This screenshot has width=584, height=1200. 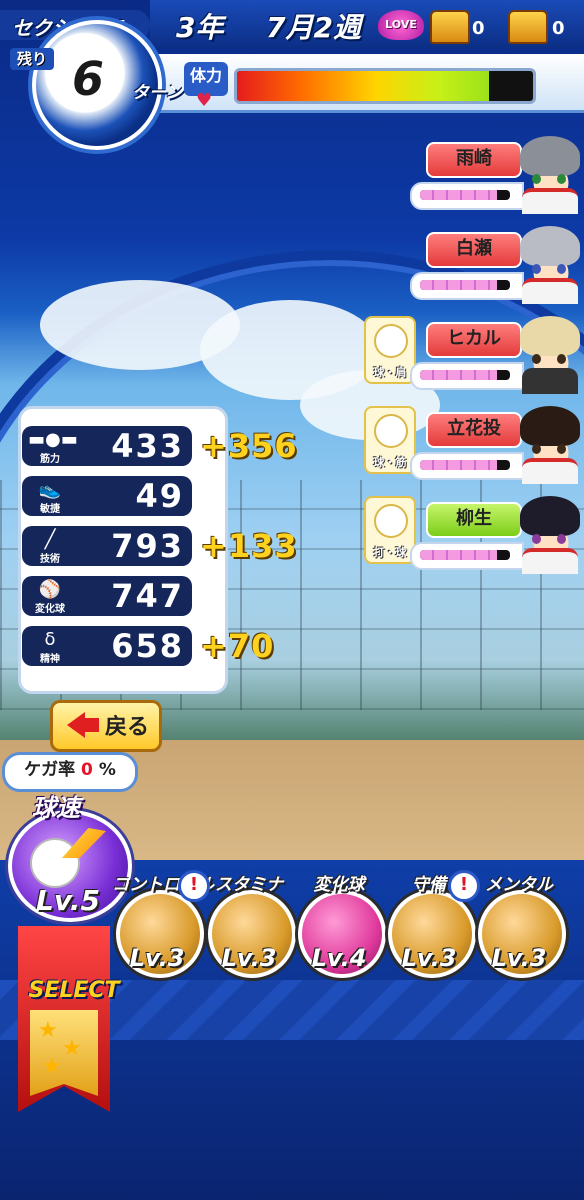 I want to click on stat-row-muscle: ▬●▬ 筋力 433, so click(x=107, y=446).